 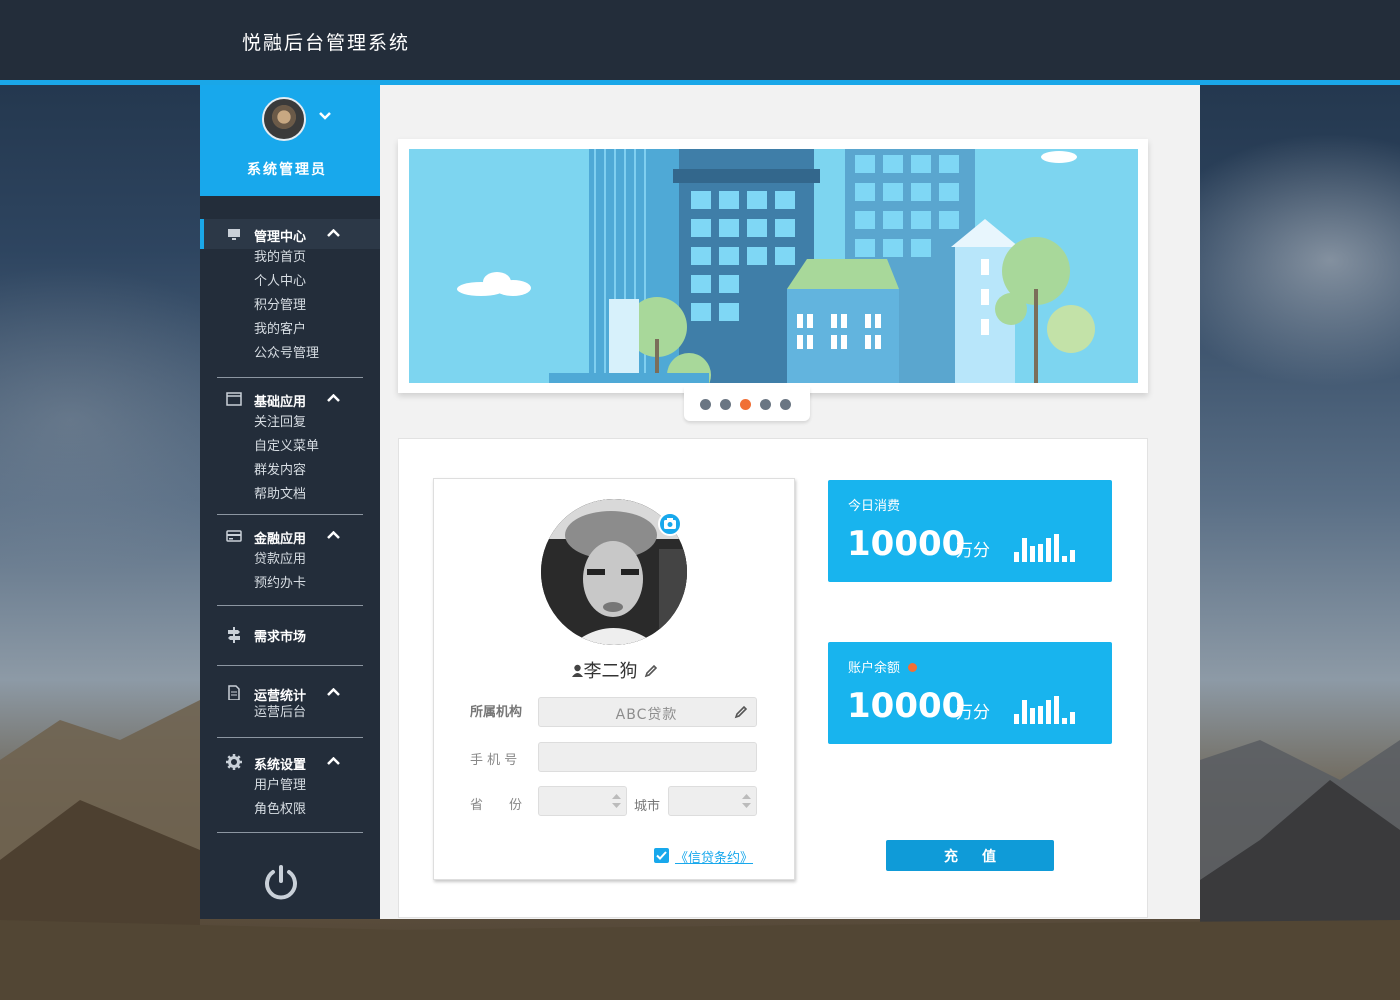 I want to click on stat-label: 账户余额, so click(x=874, y=668).